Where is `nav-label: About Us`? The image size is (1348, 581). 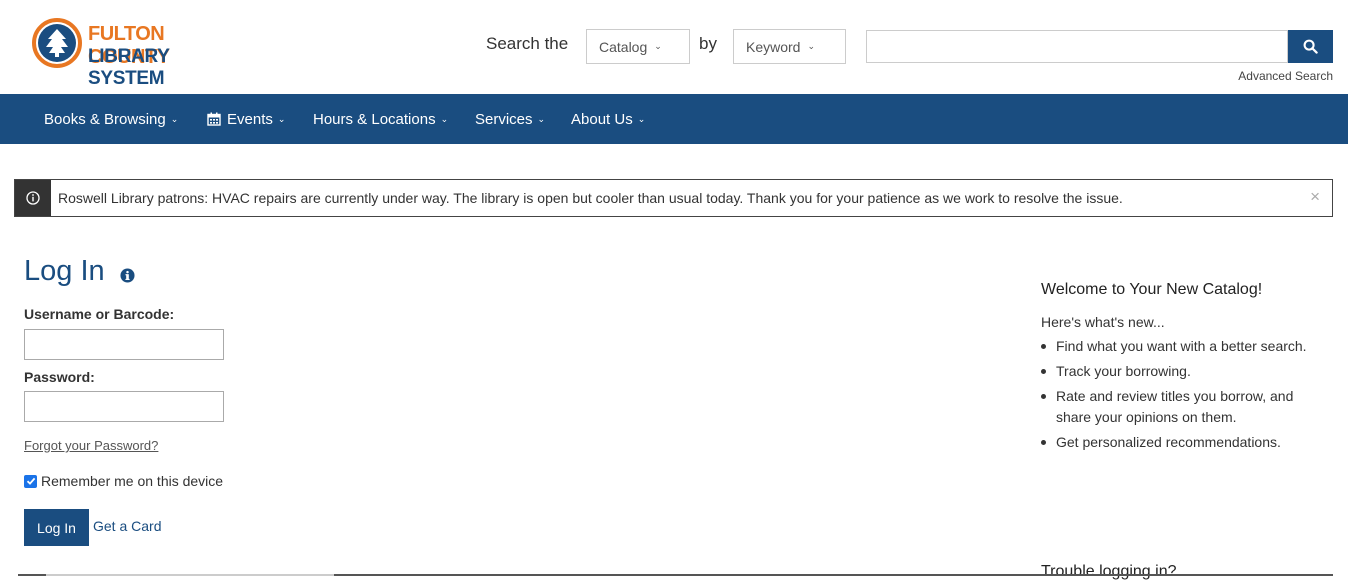 nav-label: About Us is located at coordinates (602, 119).